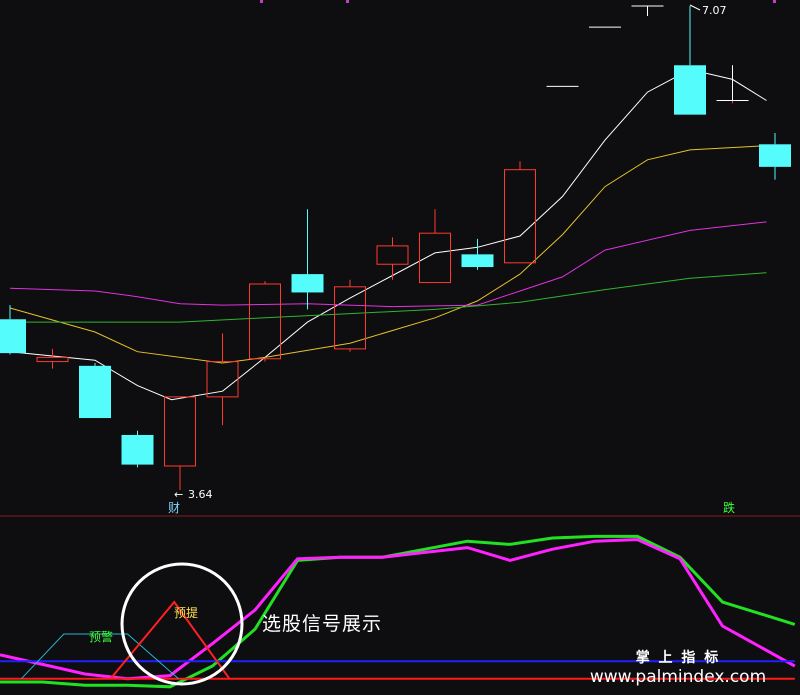 Image resolution: width=800 pixels, height=695 pixels. Describe the element at coordinates (174, 508) in the screenshot. I see `signal-char-cai: 财` at that location.